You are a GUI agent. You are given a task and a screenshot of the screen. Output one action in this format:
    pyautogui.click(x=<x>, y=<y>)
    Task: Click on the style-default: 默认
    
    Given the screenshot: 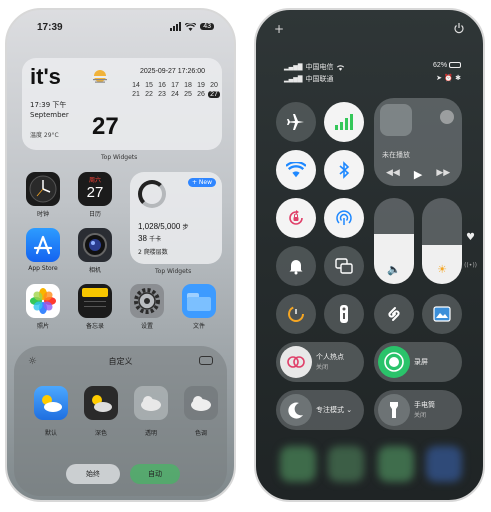 What is the action you would take?
    pyautogui.click(x=51, y=411)
    